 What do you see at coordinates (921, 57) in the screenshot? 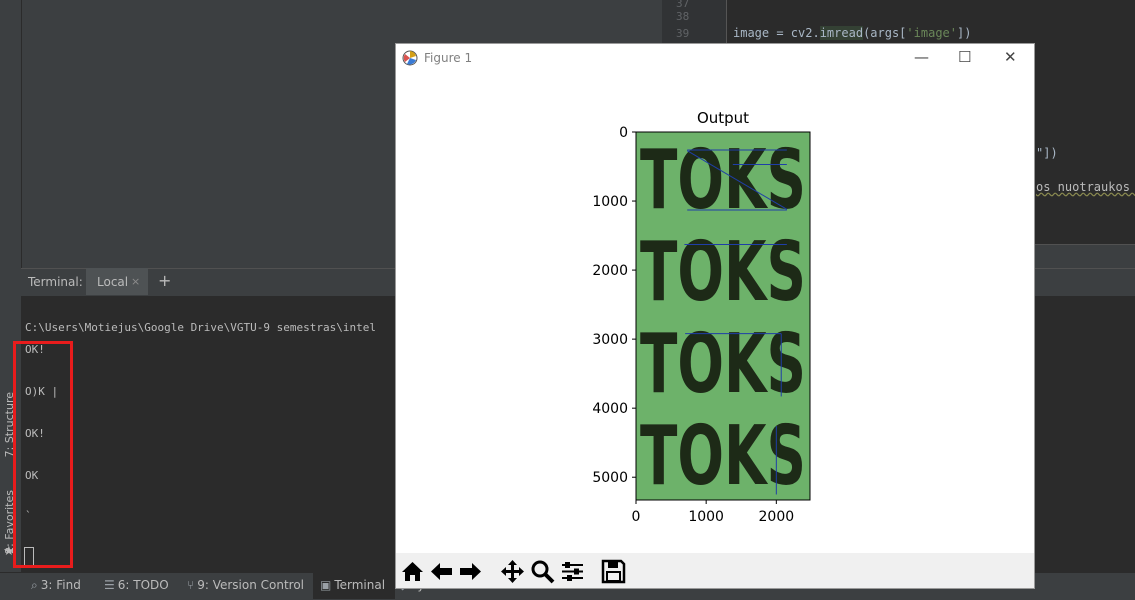
I see `minimize-button: —` at bounding box center [921, 57].